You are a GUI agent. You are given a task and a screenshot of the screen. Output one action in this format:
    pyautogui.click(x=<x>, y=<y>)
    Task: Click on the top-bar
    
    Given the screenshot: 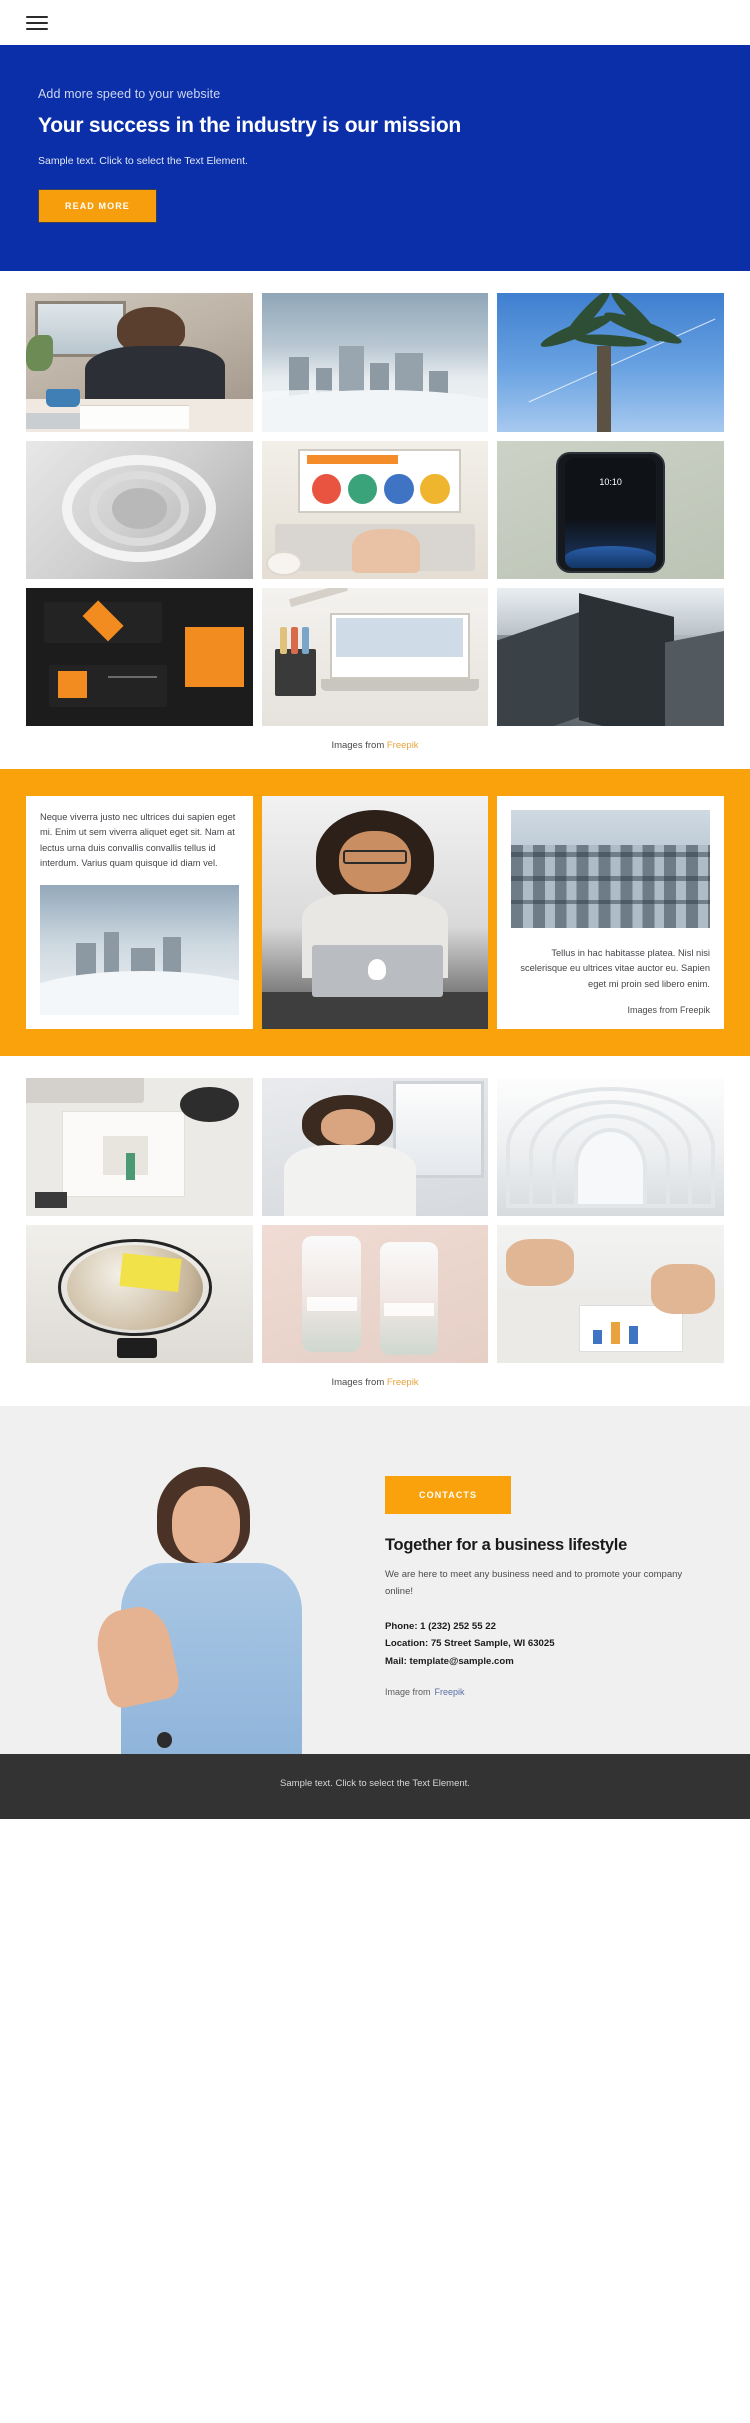 What is the action you would take?
    pyautogui.click(x=375, y=22)
    